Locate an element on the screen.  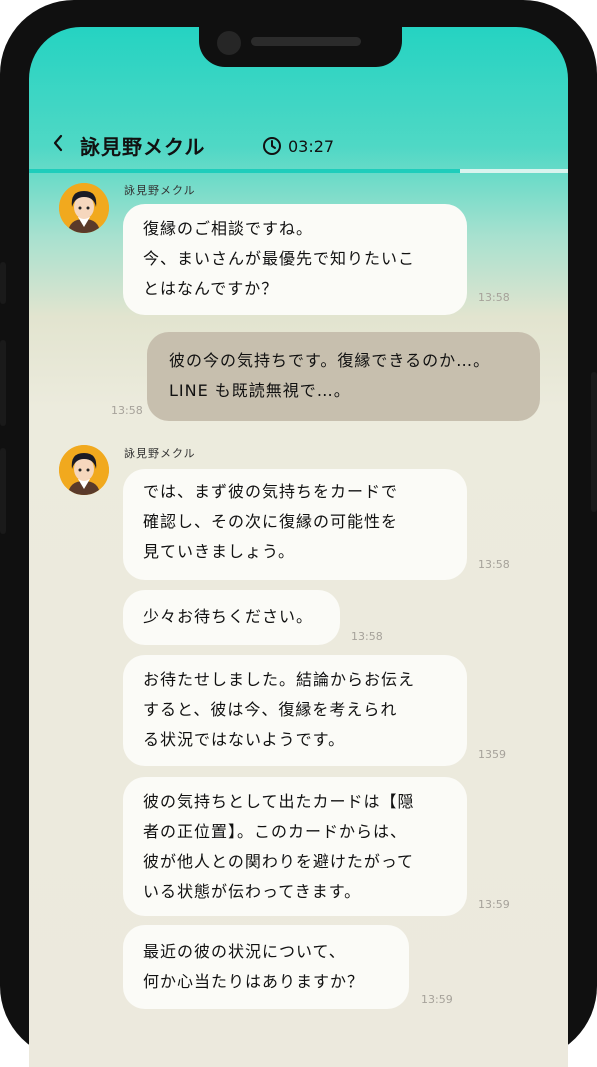
volume-down-button is located at coordinates (3, 491).